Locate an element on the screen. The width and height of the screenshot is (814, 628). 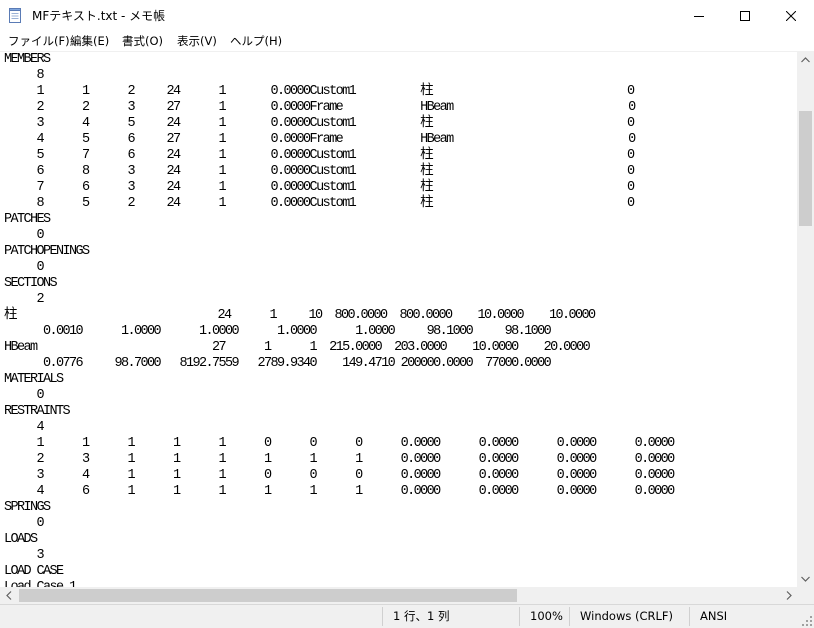
close-icon is located at coordinates (791, 15).